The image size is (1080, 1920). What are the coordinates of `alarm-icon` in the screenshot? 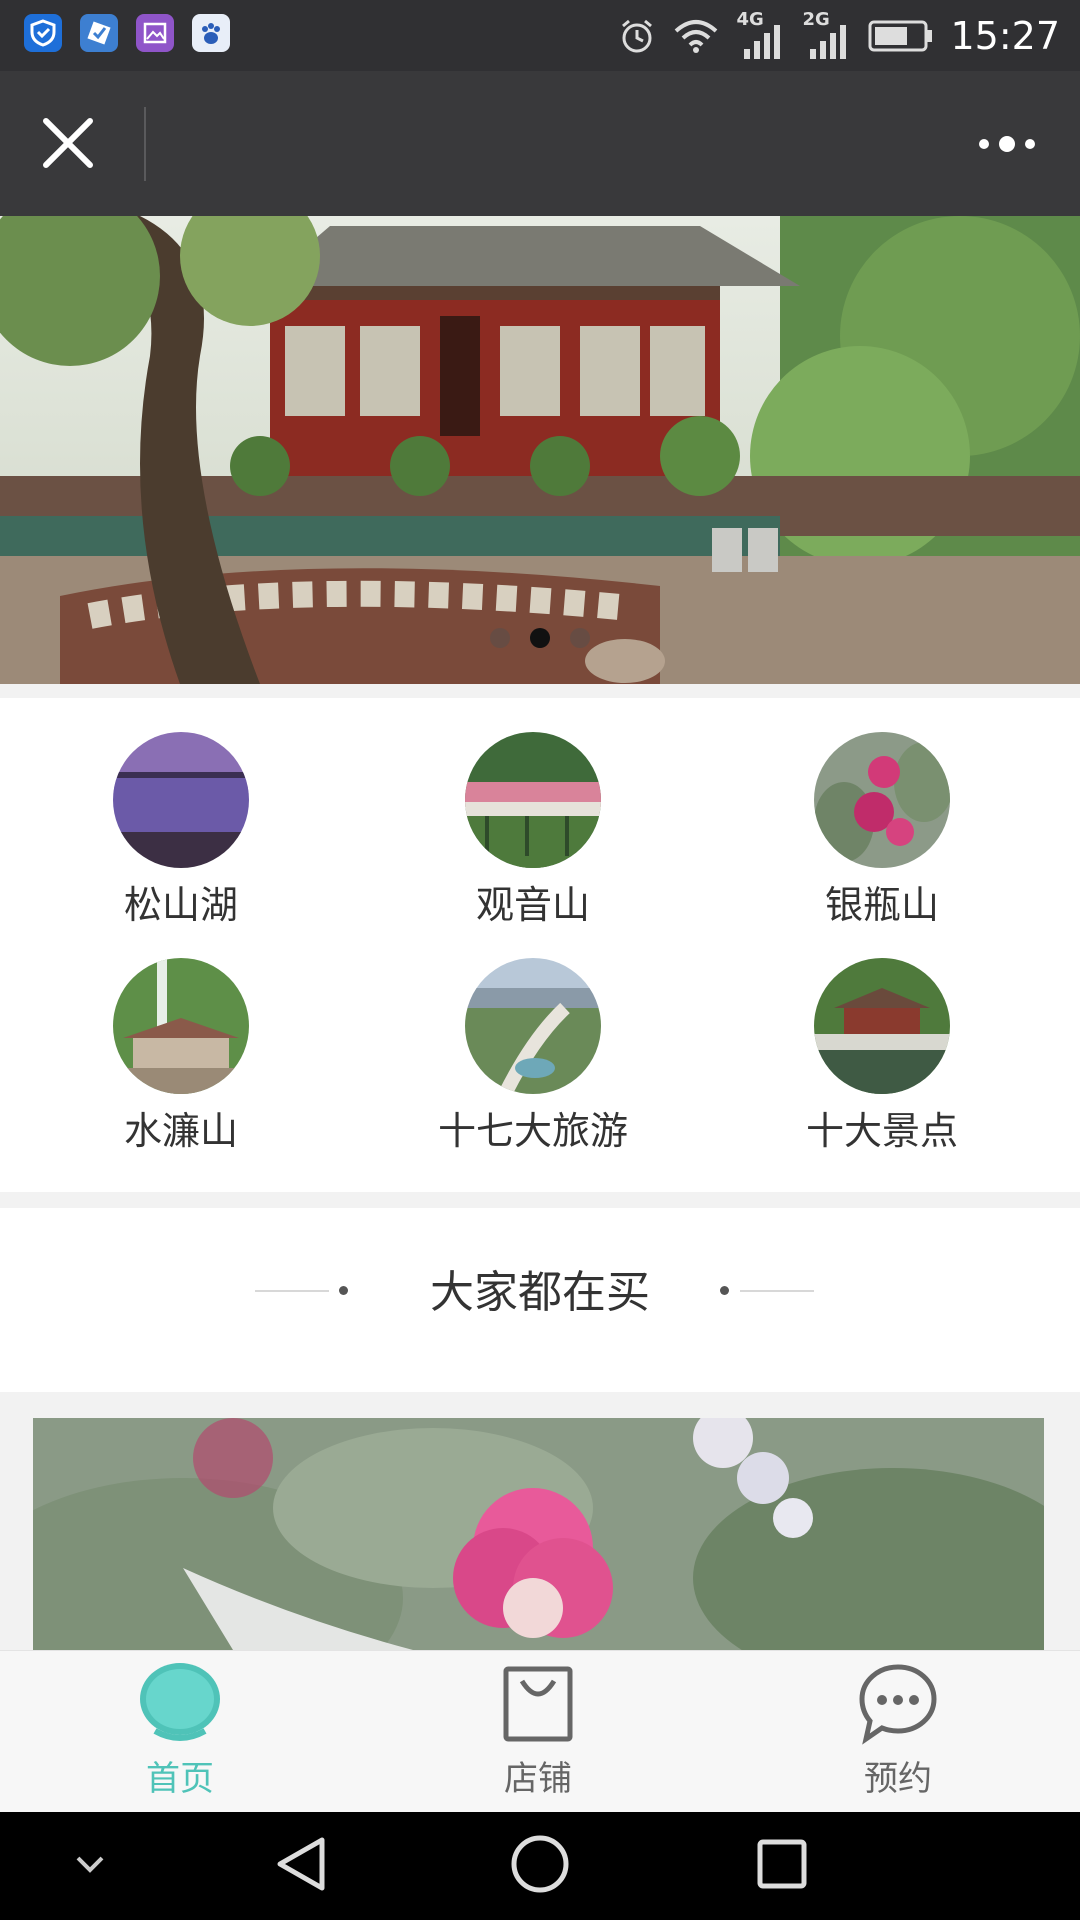 It's located at (637, 36).